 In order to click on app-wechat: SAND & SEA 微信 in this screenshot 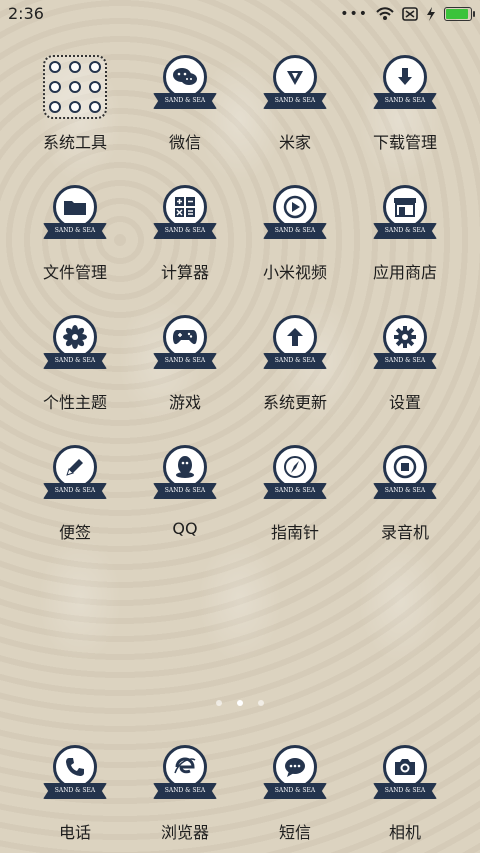, I will do `click(185, 104)`.